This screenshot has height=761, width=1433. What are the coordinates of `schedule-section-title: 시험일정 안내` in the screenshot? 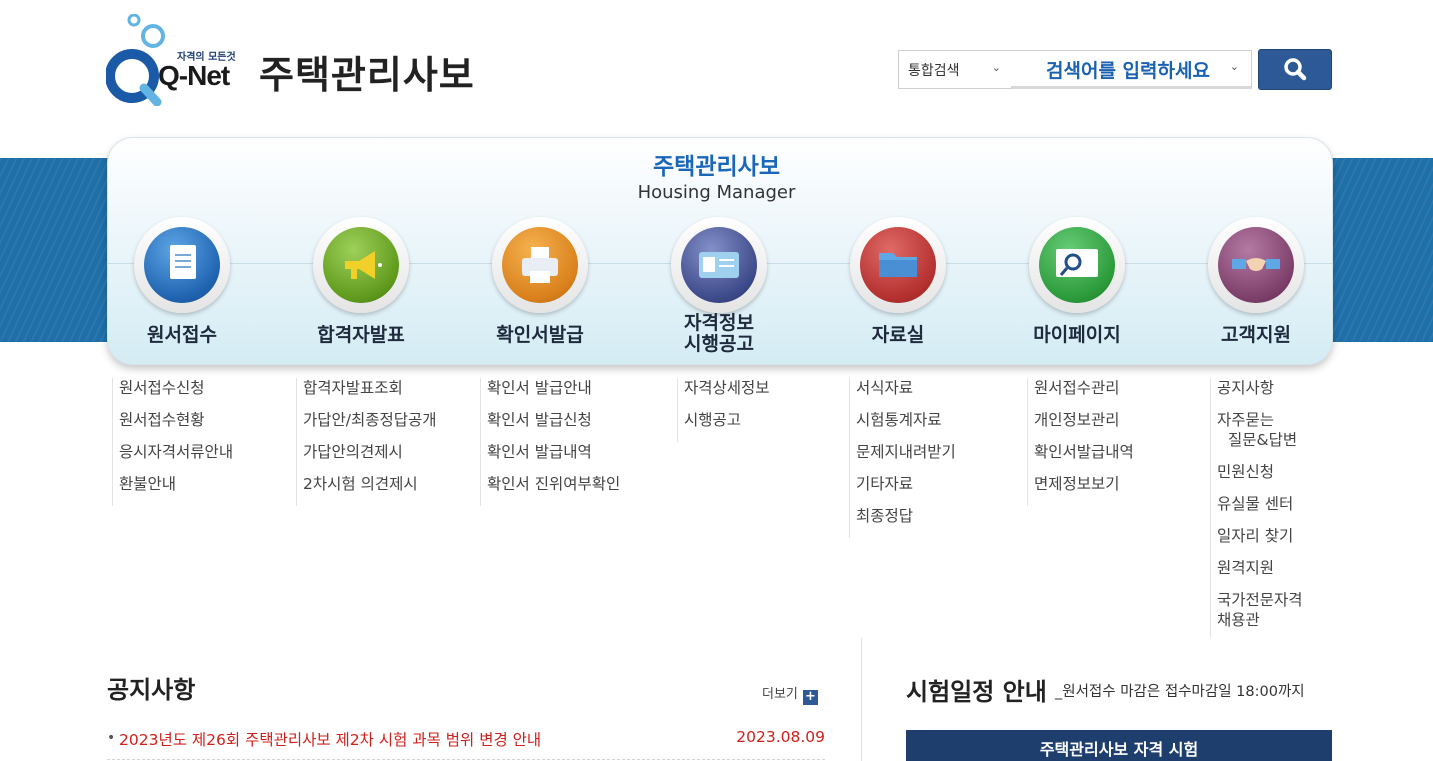 It's located at (976, 692).